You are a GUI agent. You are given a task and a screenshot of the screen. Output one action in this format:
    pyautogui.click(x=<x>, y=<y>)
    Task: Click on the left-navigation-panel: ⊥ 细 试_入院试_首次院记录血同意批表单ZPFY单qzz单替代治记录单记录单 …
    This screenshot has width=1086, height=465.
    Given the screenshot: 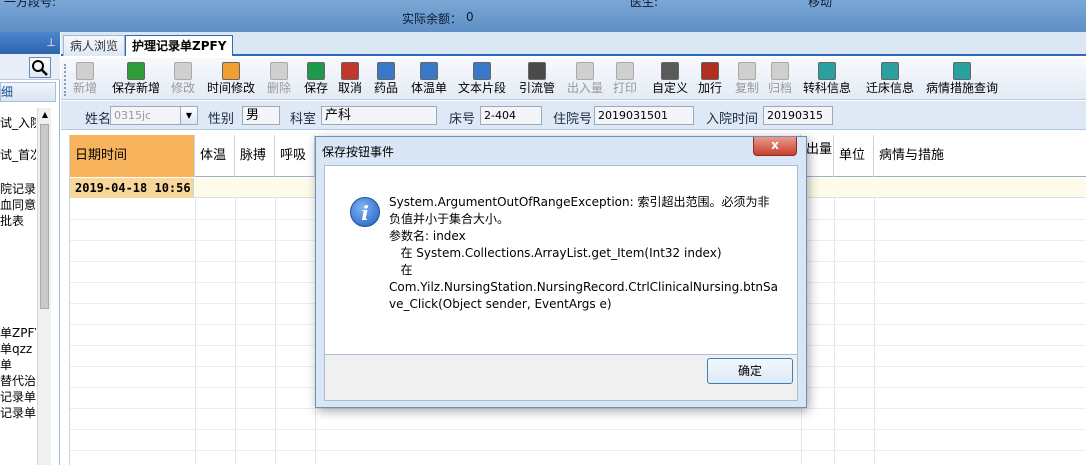 What is the action you would take?
    pyautogui.click(x=30, y=248)
    